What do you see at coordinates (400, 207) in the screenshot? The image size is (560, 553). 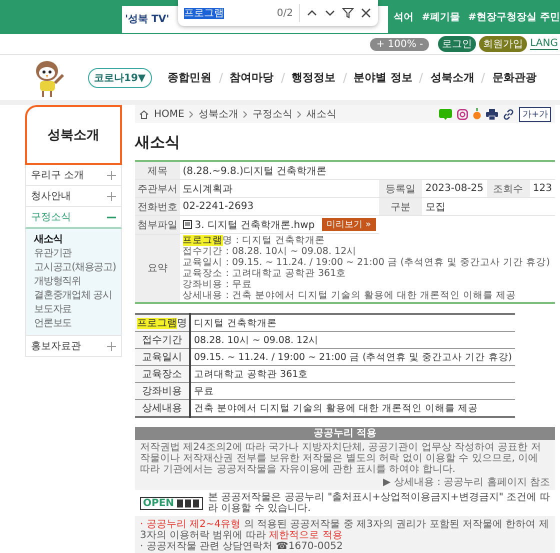 I see `table-header-cell: 구분` at bounding box center [400, 207].